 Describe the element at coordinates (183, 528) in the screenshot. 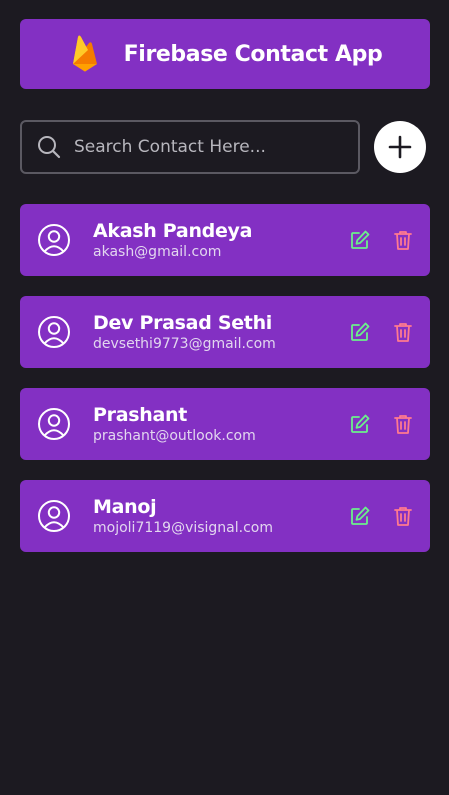

I see `contact-email: mojoli7119@visignal.com` at that location.